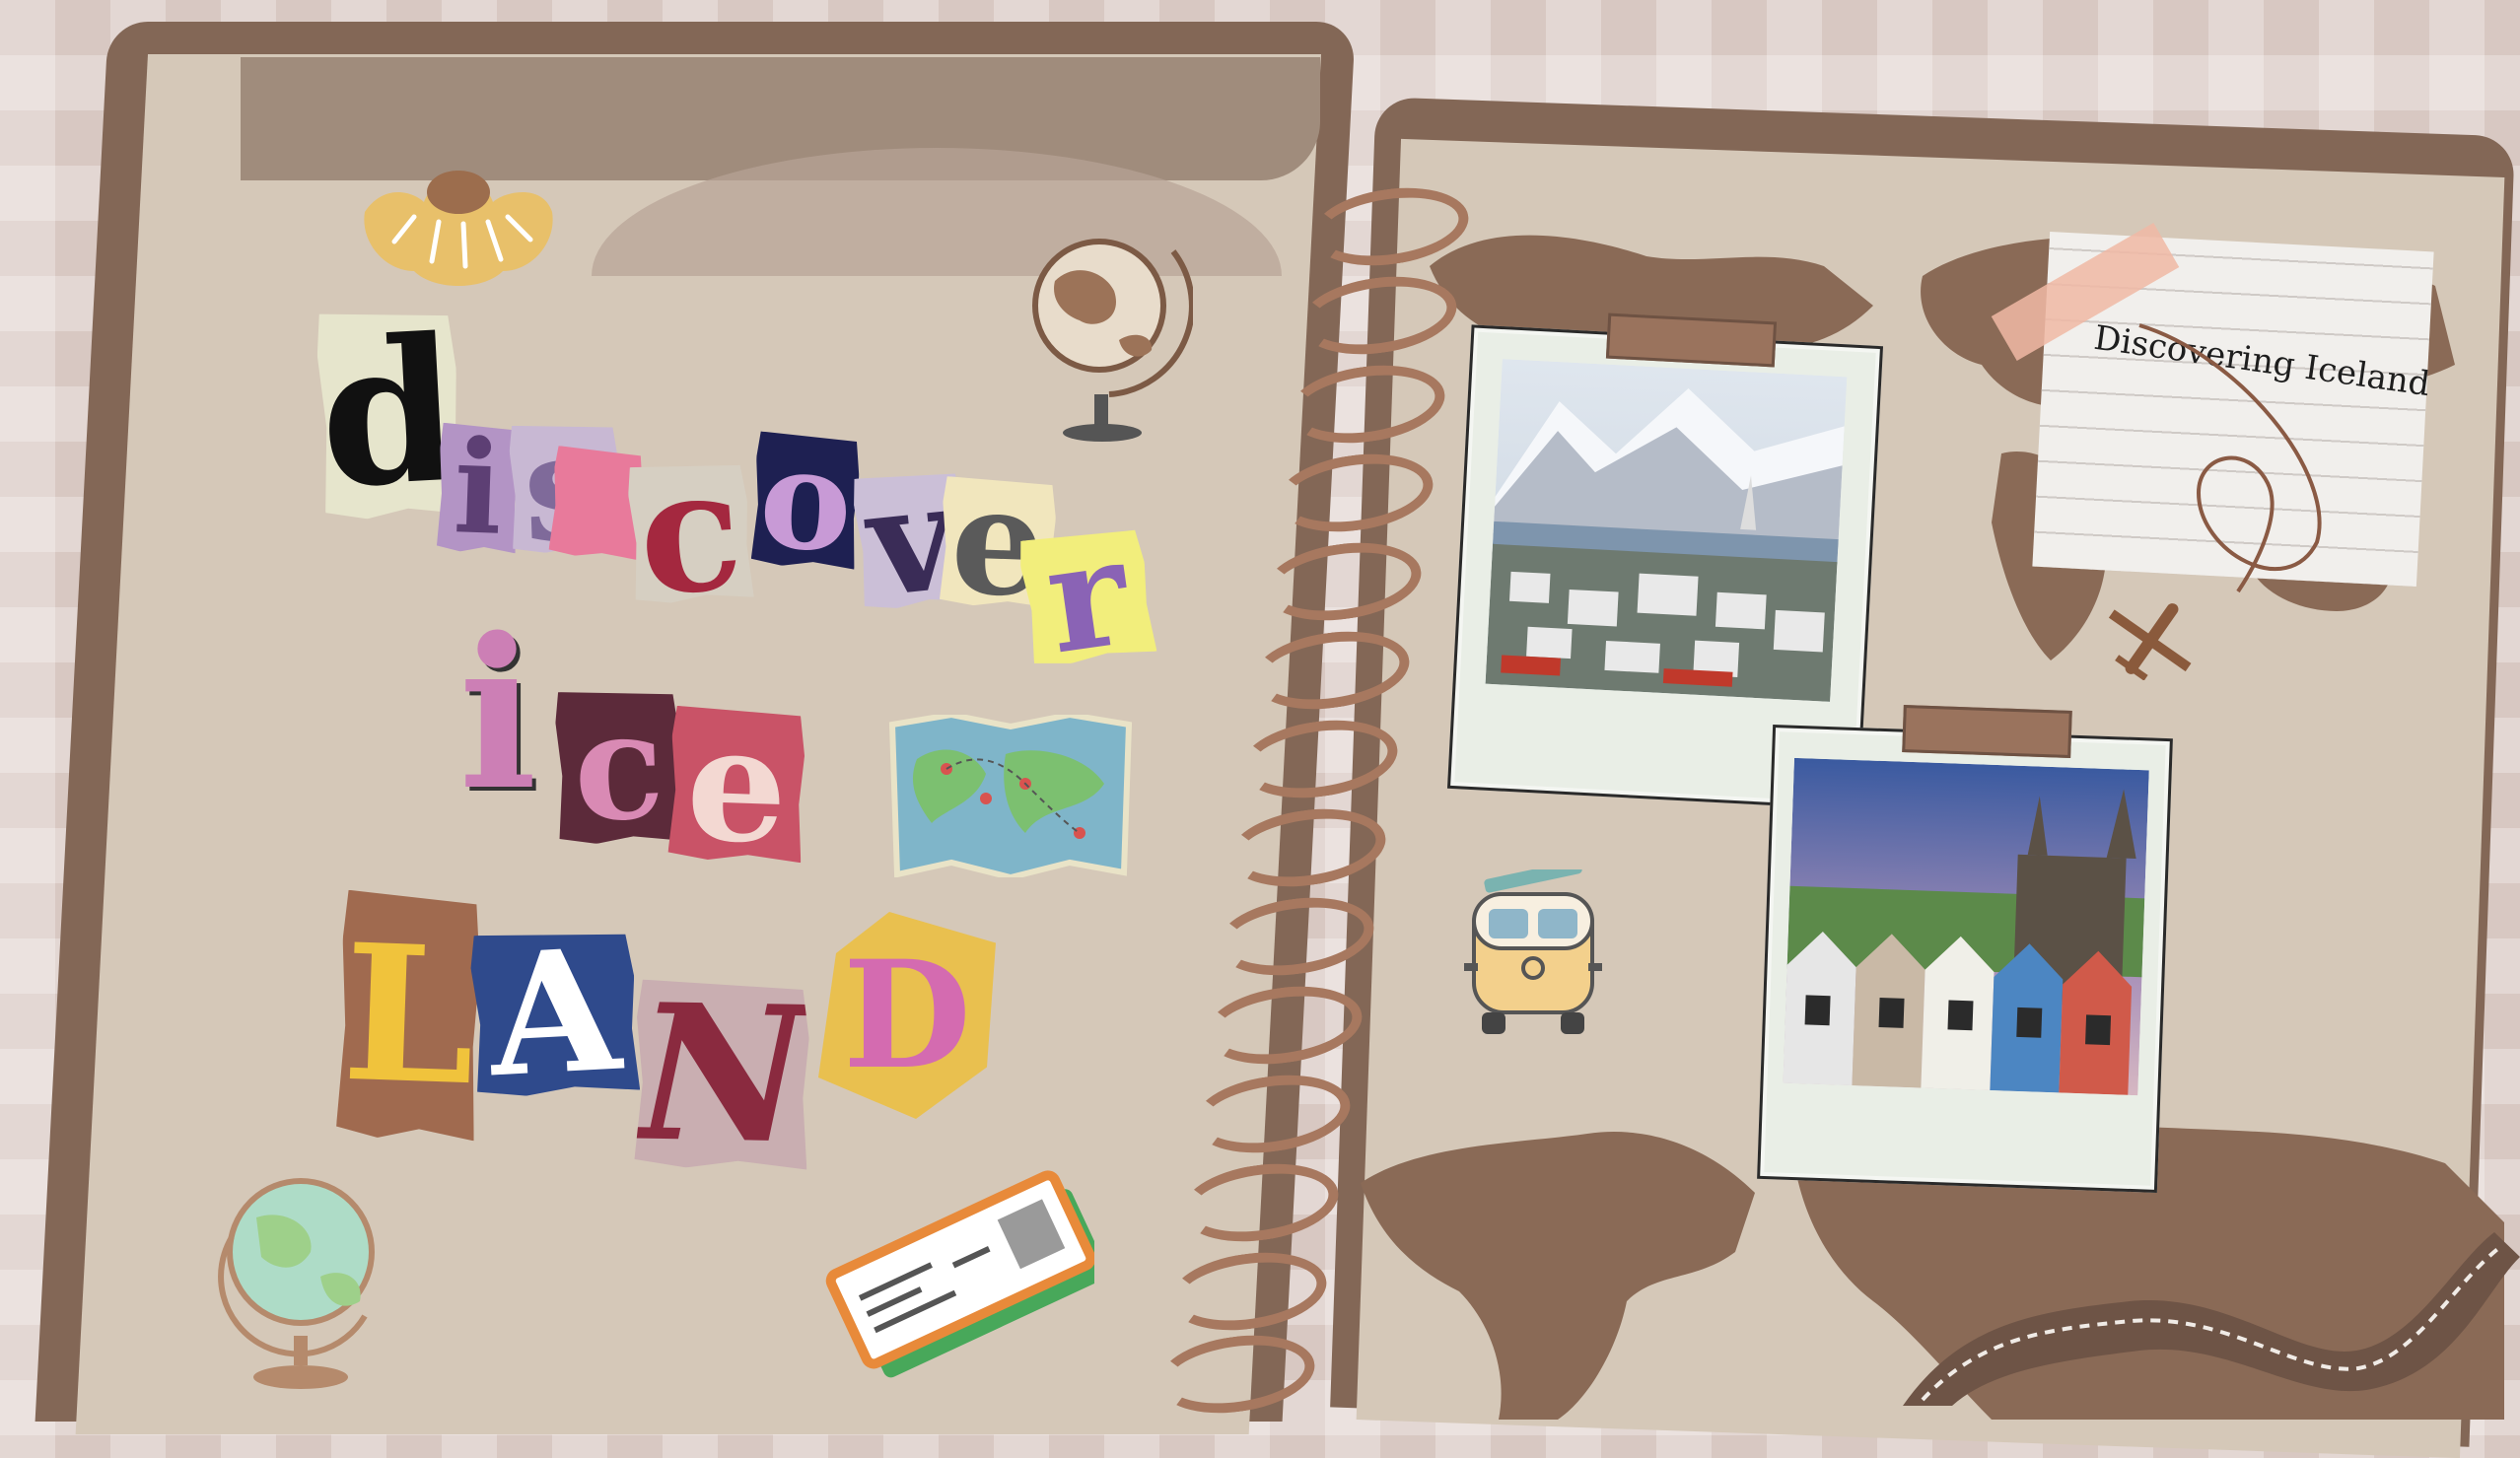 The height and width of the screenshot is (1458, 2520). Describe the element at coordinates (1666, 530) in the screenshot. I see `reykjavik-photo` at that location.